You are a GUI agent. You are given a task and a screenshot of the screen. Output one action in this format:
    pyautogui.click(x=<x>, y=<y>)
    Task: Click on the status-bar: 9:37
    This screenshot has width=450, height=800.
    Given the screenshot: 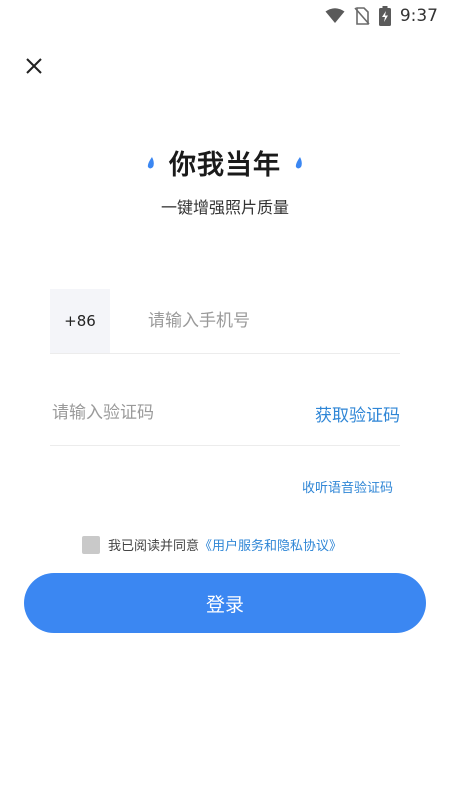 What is the action you would take?
    pyautogui.click(x=225, y=16)
    